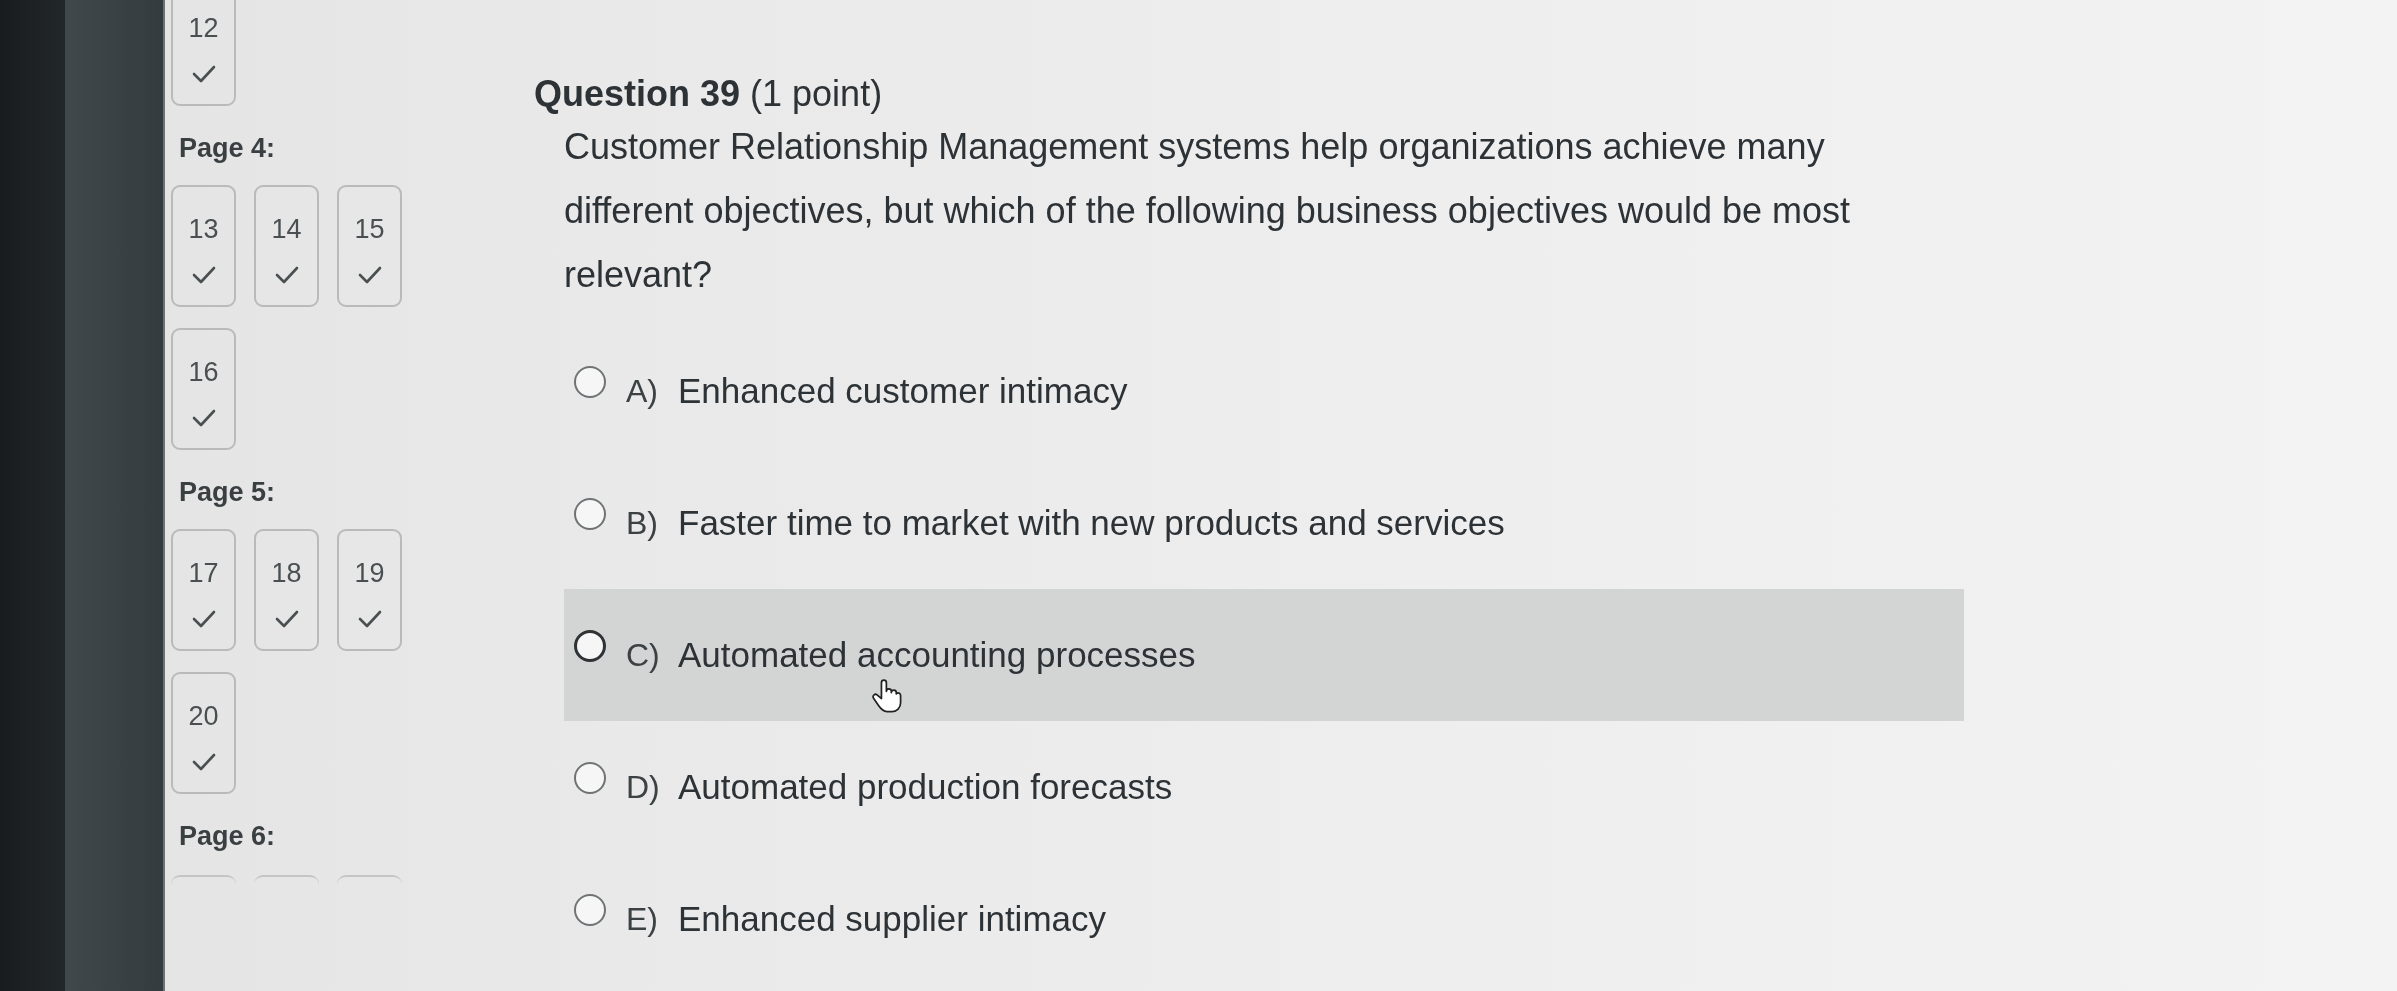  I want to click on hand-cursor-icon, so click(887, 696).